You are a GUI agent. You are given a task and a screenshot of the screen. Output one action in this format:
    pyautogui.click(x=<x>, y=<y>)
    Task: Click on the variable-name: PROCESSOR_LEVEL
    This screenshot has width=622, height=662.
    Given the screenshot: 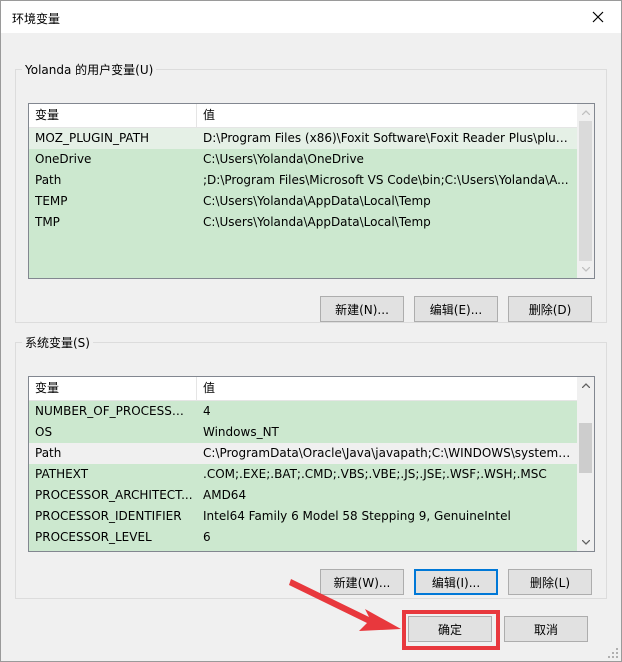 What is the action you would take?
    pyautogui.click(x=93, y=537)
    